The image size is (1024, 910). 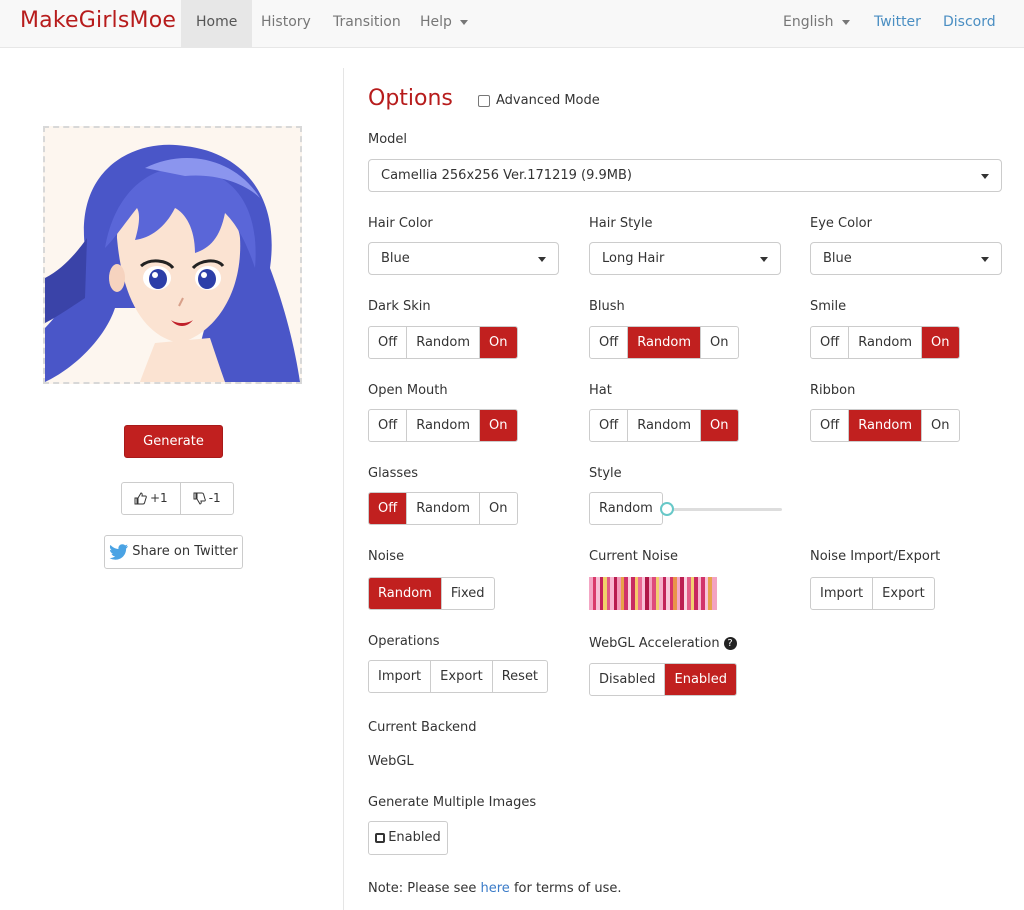 What do you see at coordinates (653, 593) in the screenshot?
I see `current-noise-visualization` at bounding box center [653, 593].